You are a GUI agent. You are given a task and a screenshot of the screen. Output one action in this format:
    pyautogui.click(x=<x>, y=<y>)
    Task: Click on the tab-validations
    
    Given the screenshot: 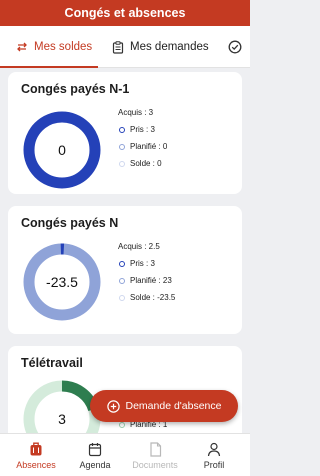 What is the action you would take?
    pyautogui.click(x=238, y=47)
    